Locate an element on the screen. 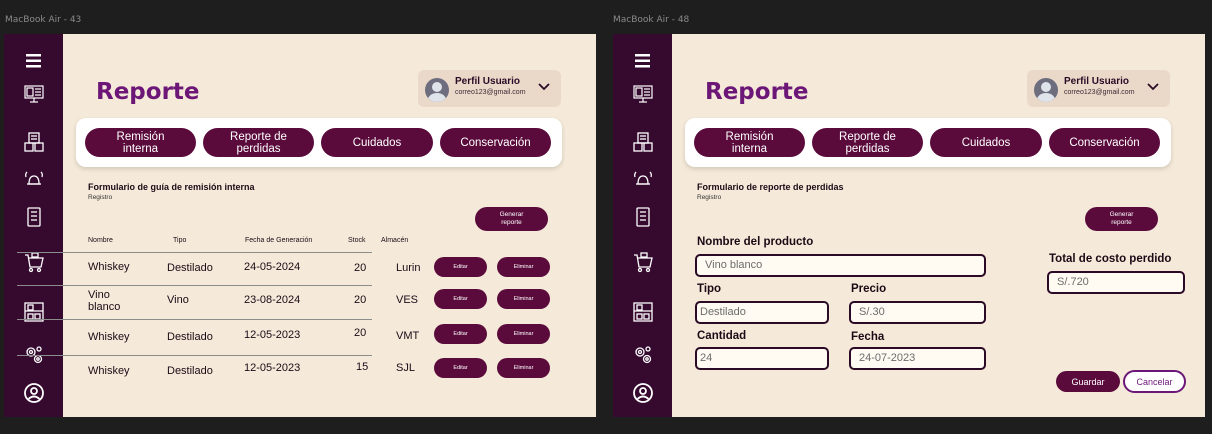  label-total-costo: Total de costo perdido is located at coordinates (1110, 259).